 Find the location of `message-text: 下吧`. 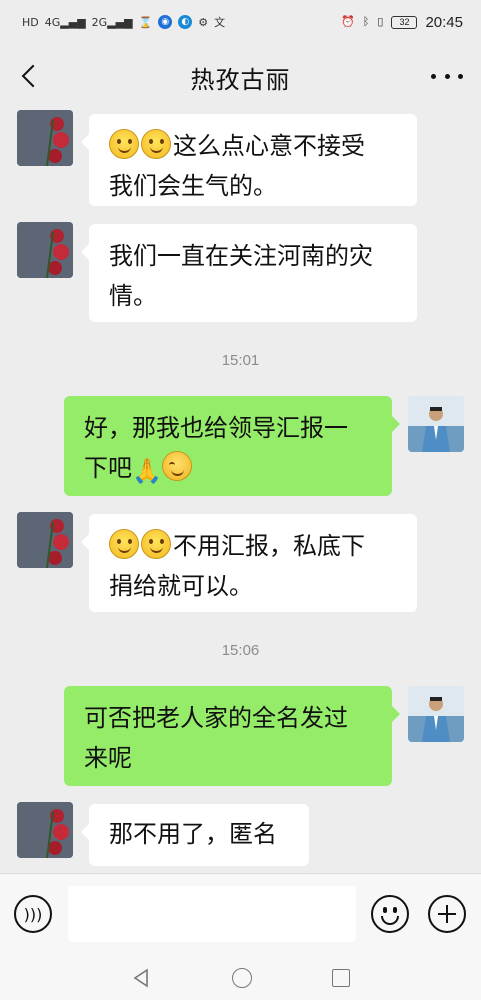

message-text: 下吧 is located at coordinates (108, 468).